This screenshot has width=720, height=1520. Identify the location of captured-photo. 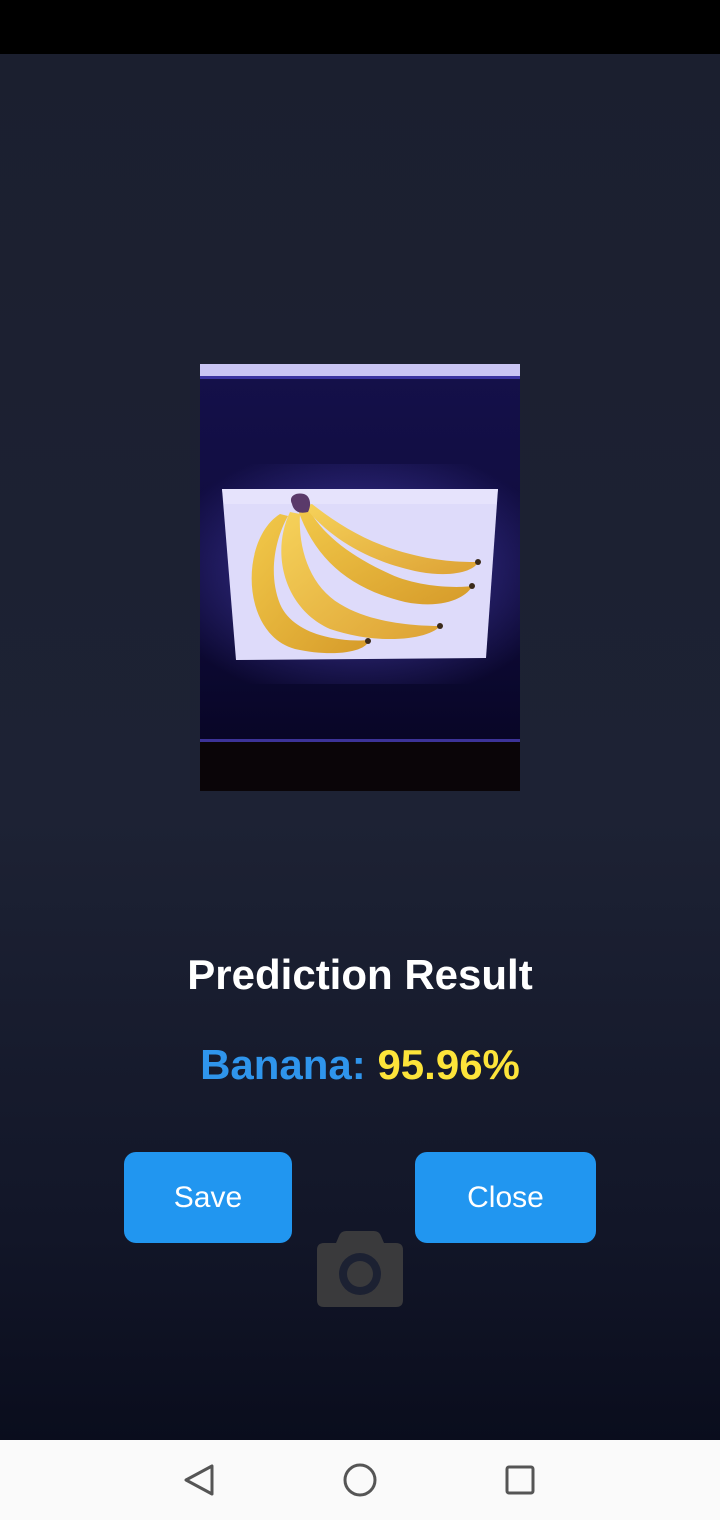
(360, 577).